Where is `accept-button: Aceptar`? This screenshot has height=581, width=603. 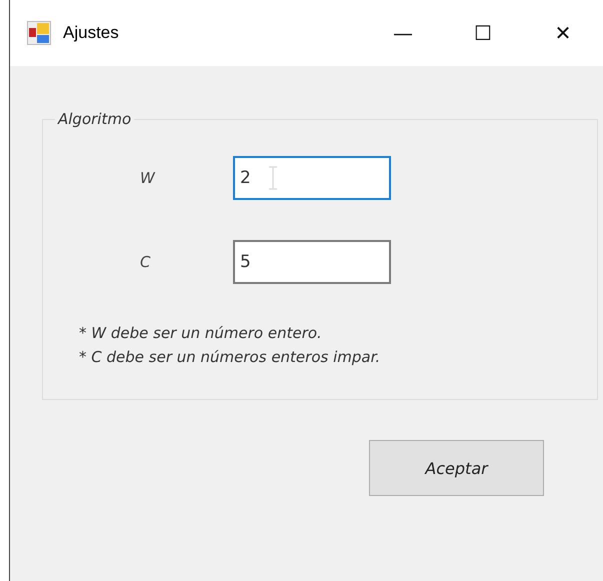
accept-button: Aceptar is located at coordinates (456, 468).